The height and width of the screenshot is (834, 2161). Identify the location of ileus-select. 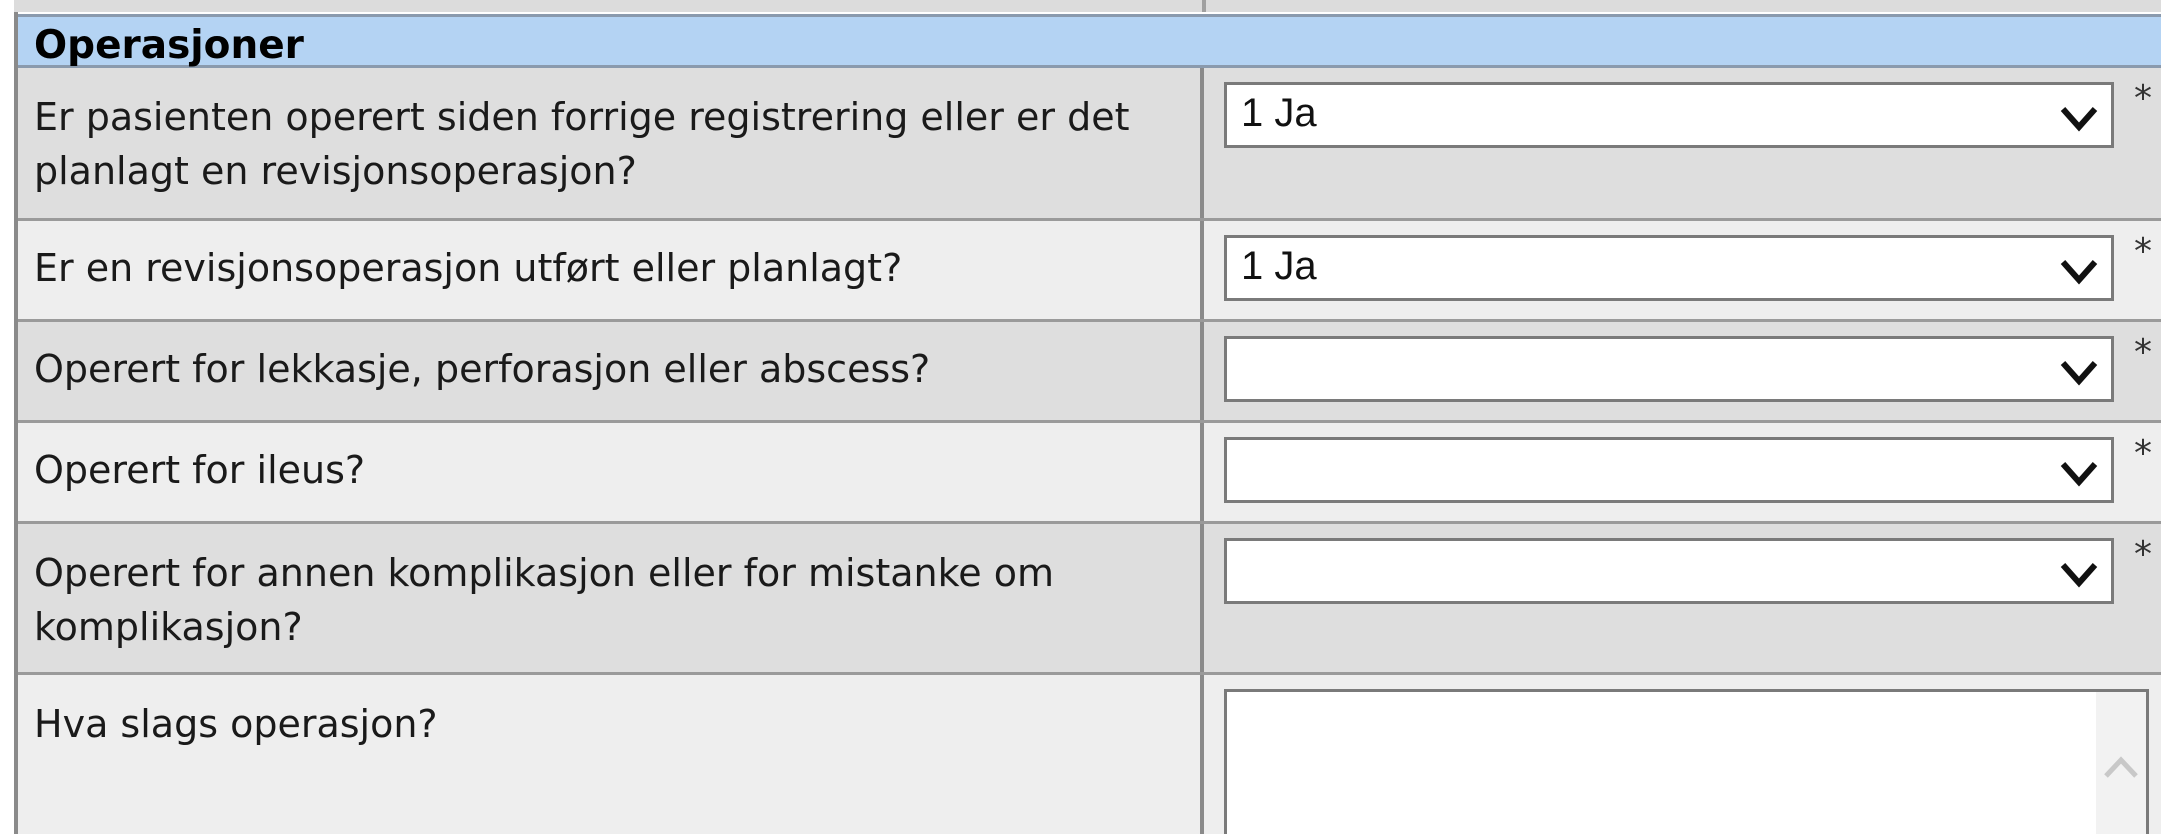
(1669, 470).